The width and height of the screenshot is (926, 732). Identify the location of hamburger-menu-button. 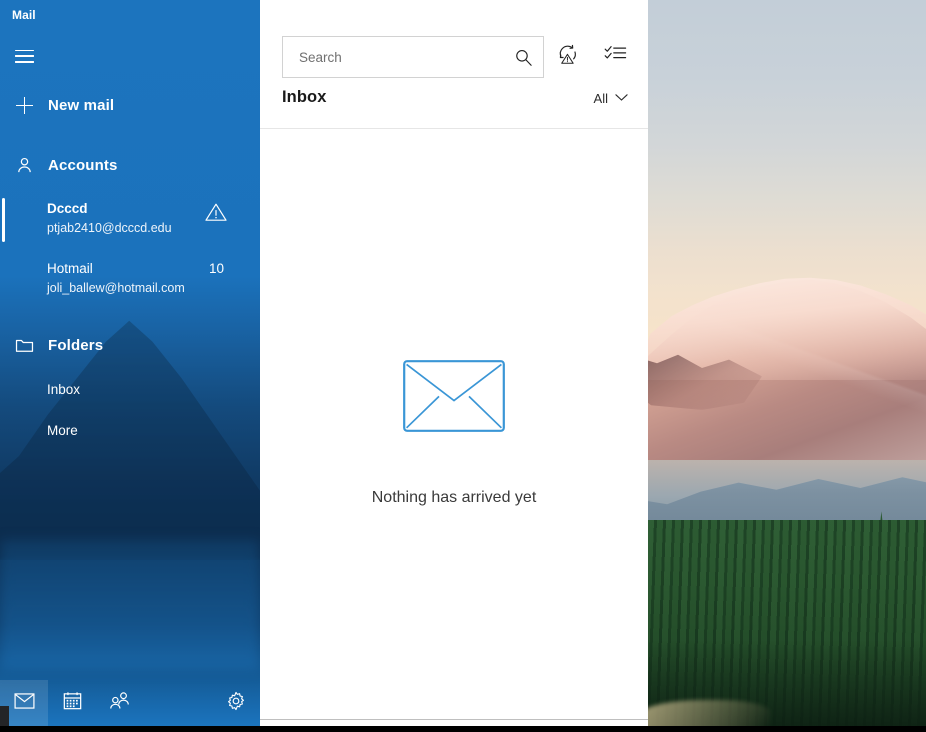
(24, 56).